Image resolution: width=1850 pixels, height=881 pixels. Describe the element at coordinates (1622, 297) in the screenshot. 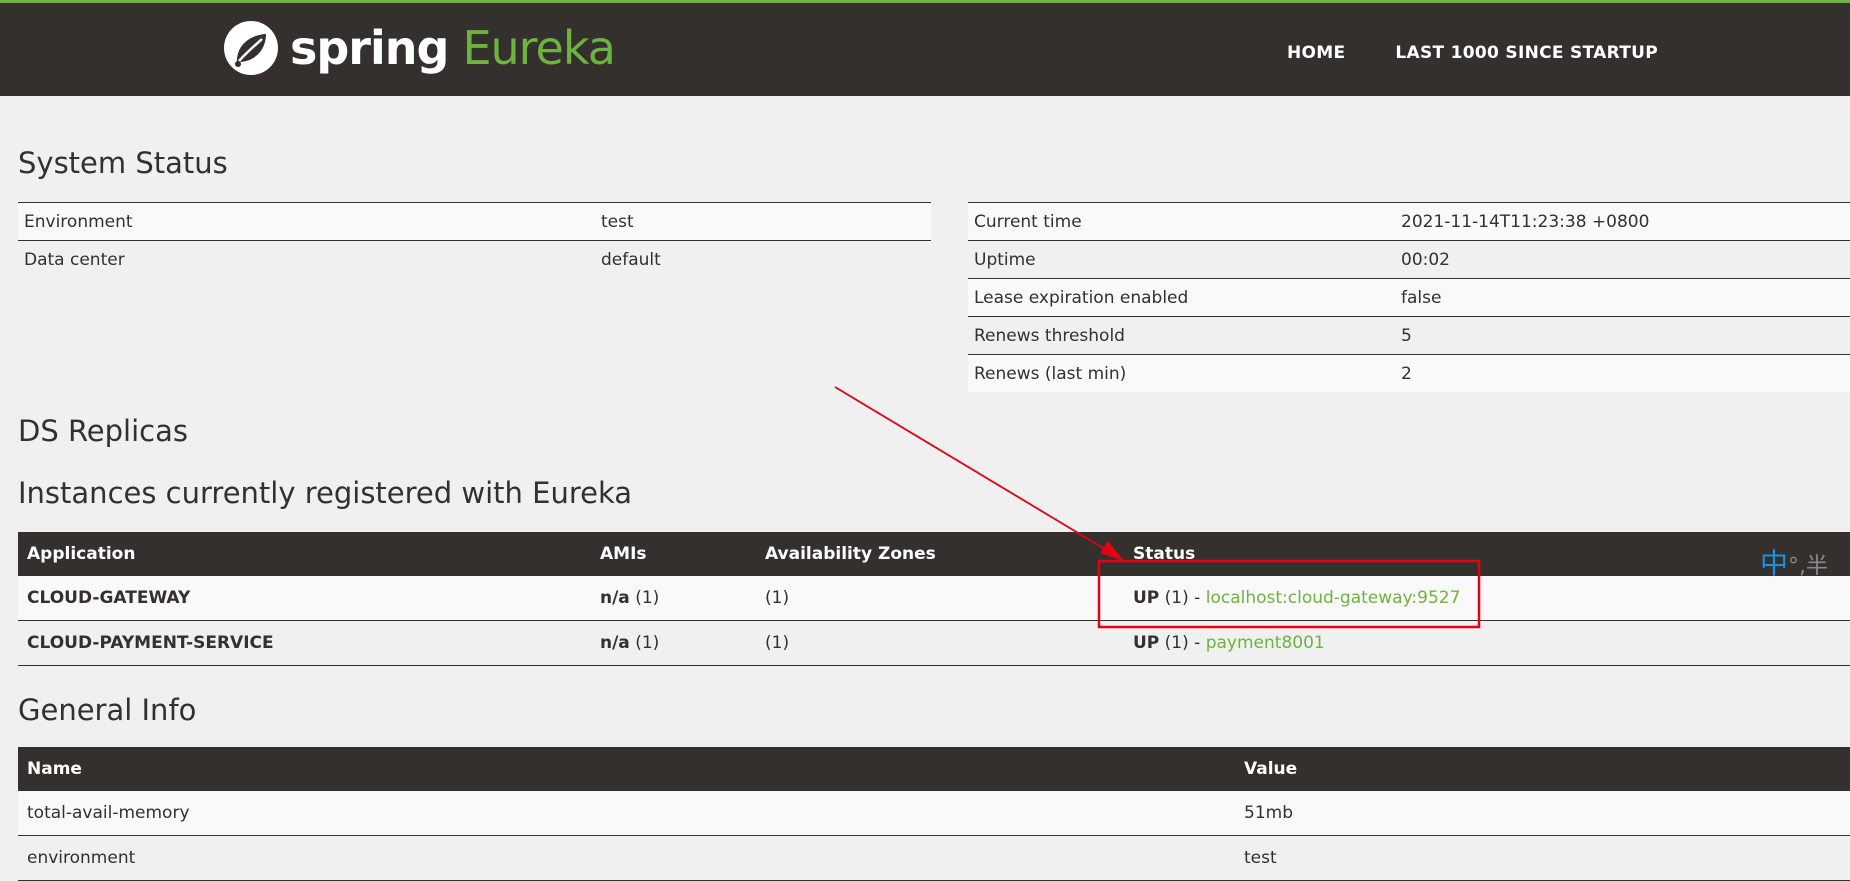

I see `status-value: false` at that location.